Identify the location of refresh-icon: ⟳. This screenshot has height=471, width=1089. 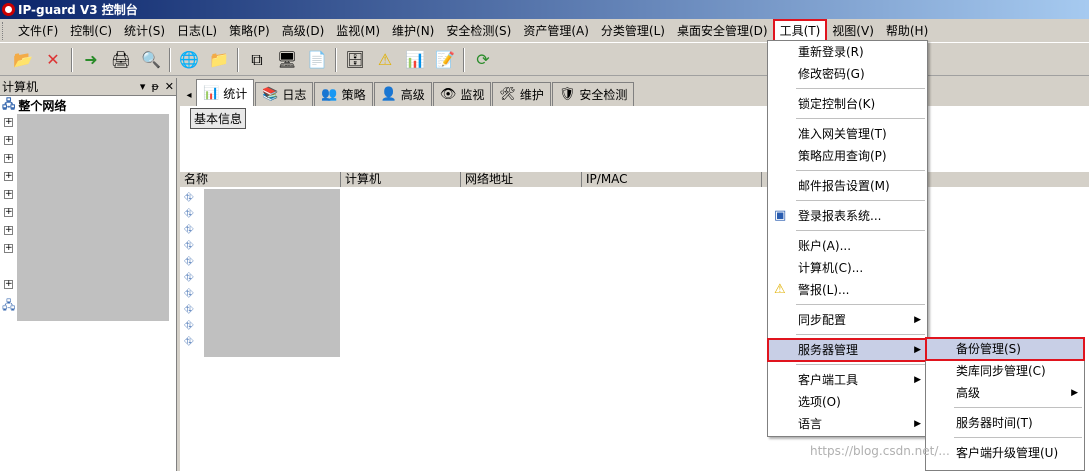
(483, 60).